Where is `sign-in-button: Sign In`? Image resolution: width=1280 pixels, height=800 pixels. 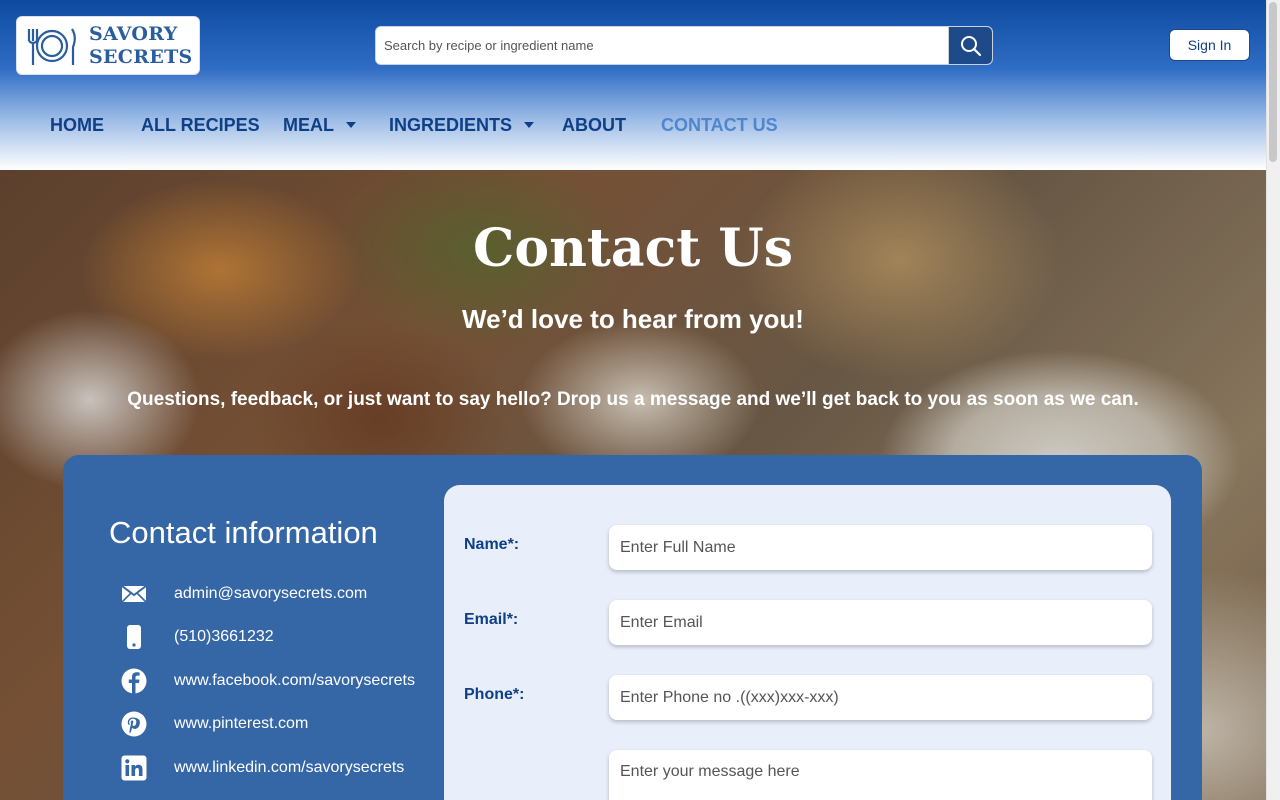
sign-in-button: Sign In is located at coordinates (1209, 45).